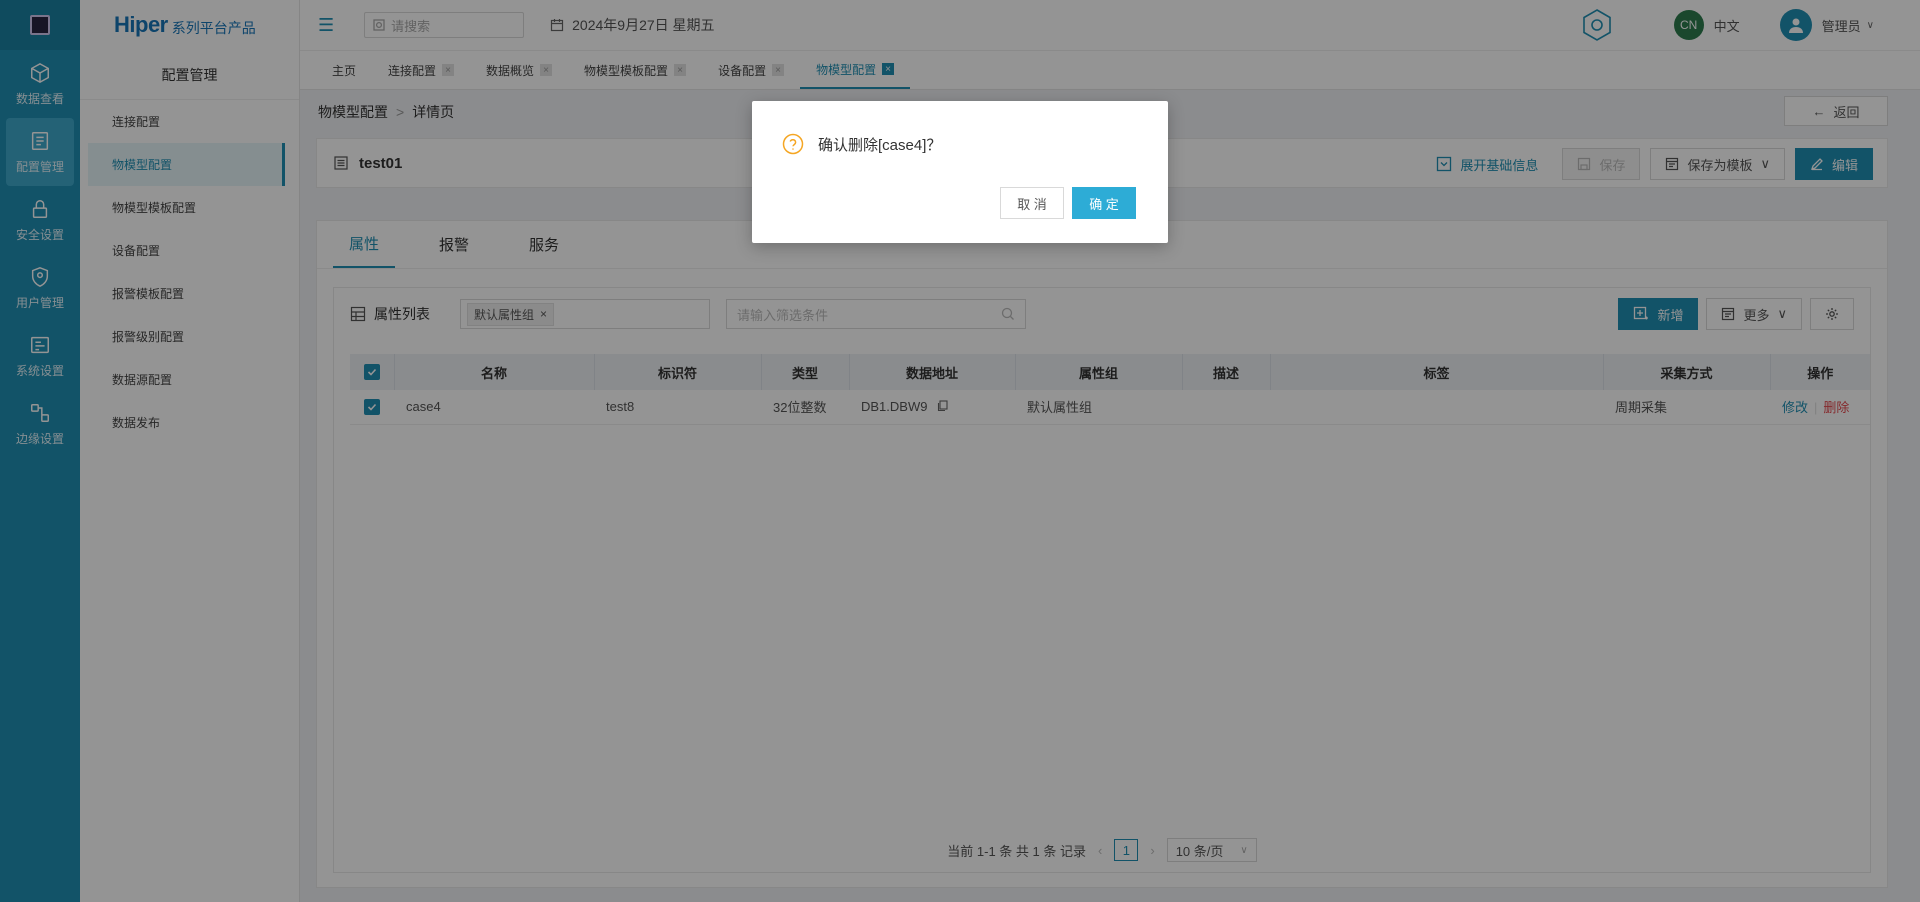 This screenshot has height=902, width=1920. I want to click on confirm-delete-dialog: 确认删除[case4]？ 取 消 确 定, so click(960, 172).